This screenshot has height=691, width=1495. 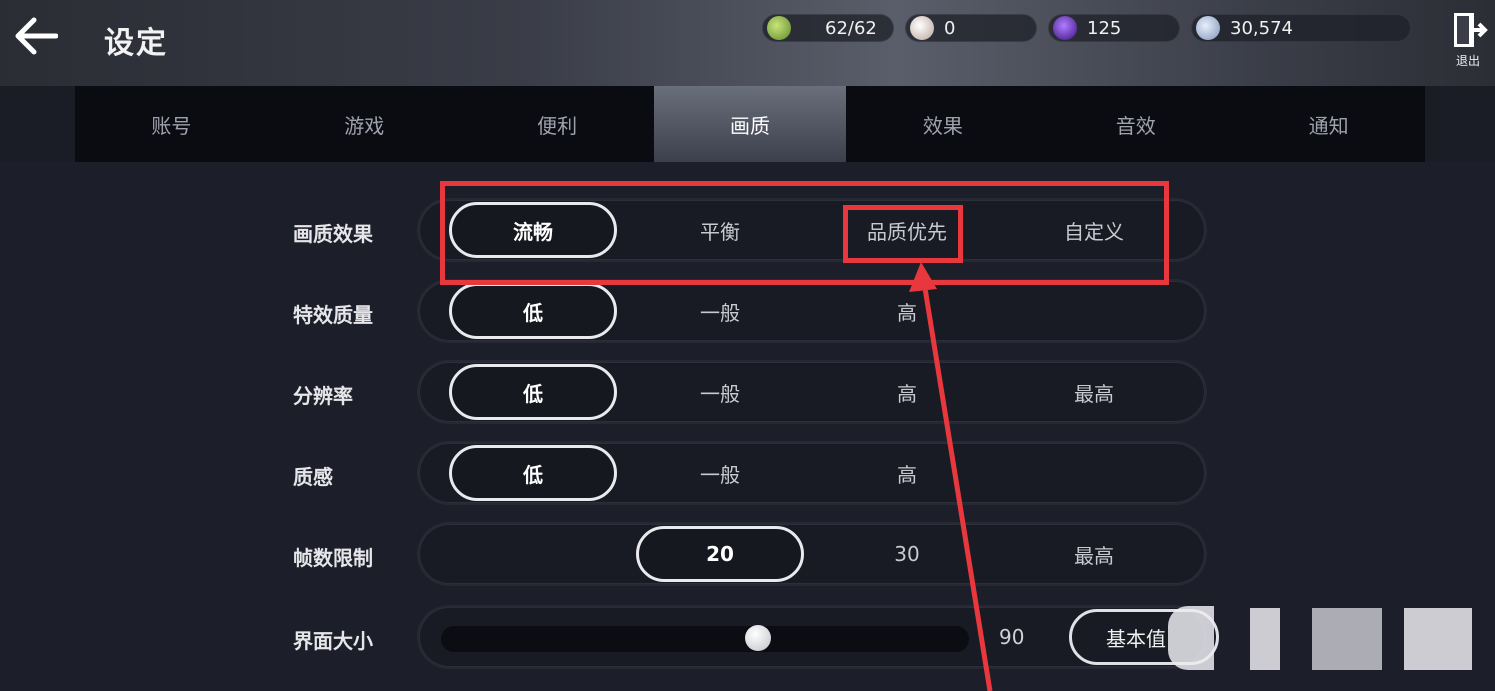 I want to click on ui-size-label: 界面大小, so click(x=333, y=641).